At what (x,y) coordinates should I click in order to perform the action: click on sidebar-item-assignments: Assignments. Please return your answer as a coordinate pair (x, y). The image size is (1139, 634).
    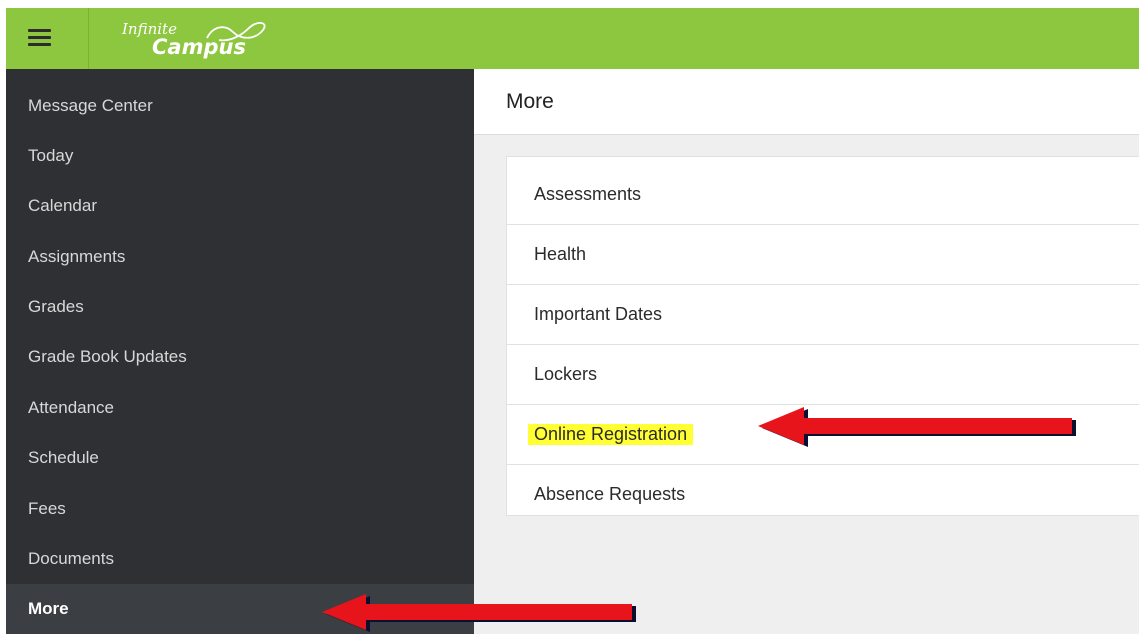
    Looking at the image, I should click on (240, 257).